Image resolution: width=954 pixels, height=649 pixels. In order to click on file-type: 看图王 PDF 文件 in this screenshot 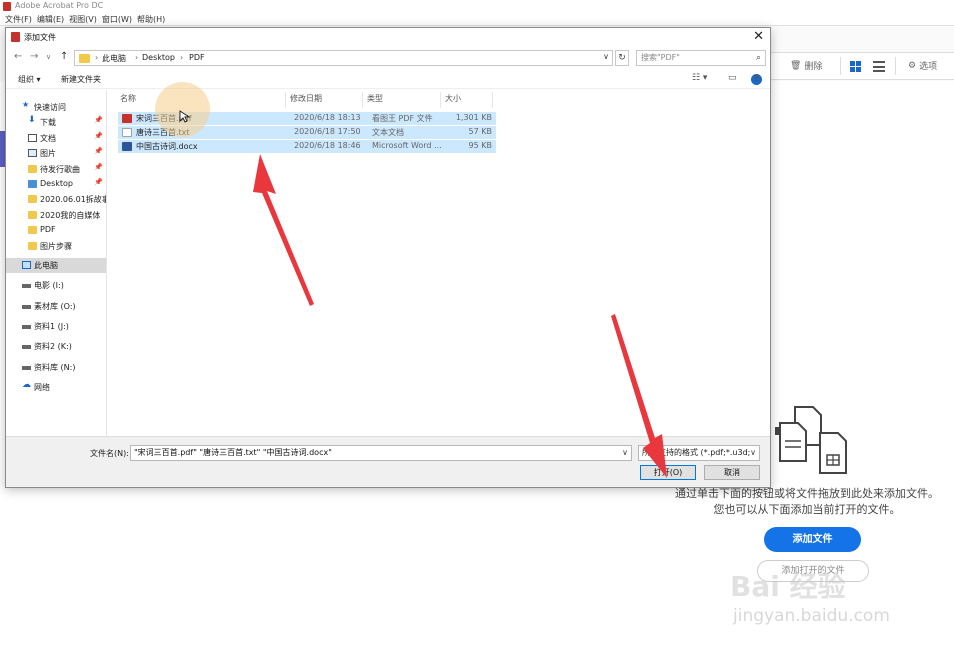, I will do `click(402, 118)`.